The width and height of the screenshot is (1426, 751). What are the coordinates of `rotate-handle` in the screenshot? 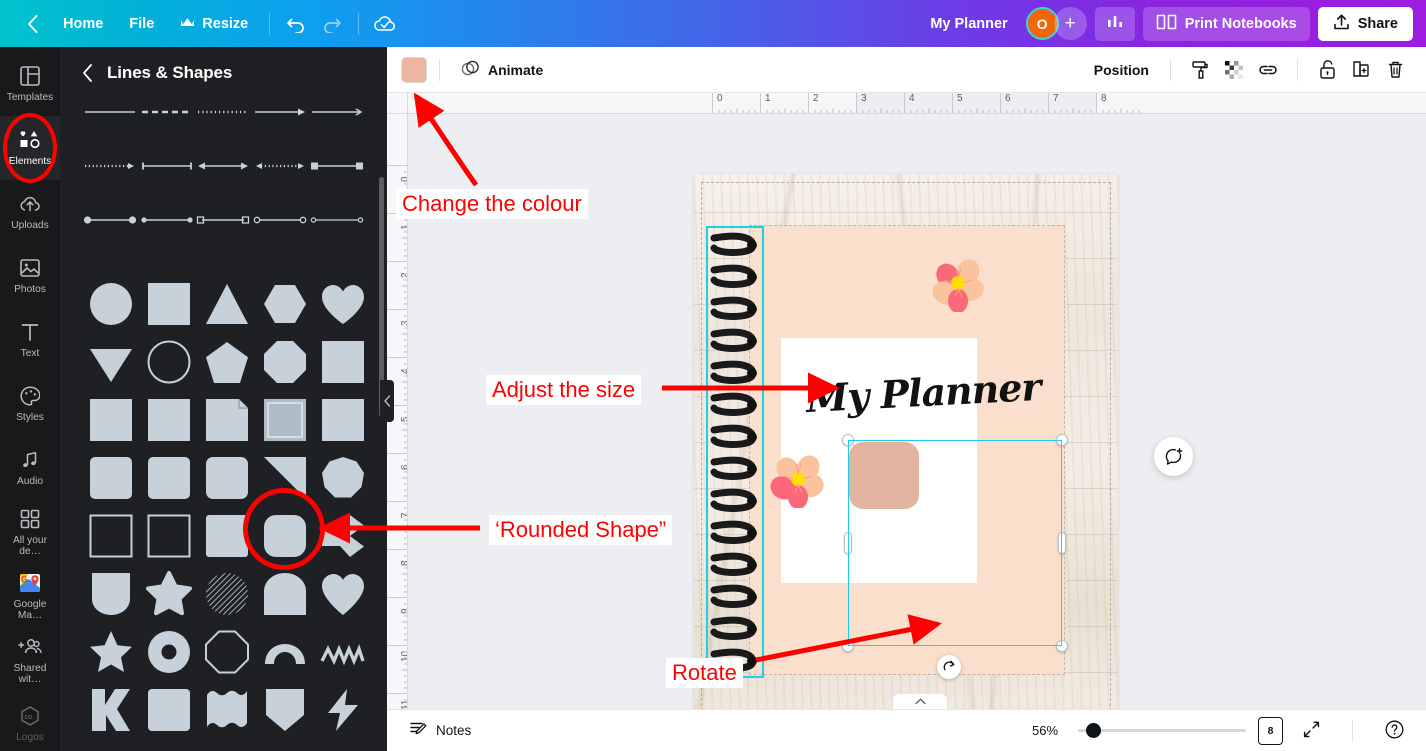 It's located at (949, 667).